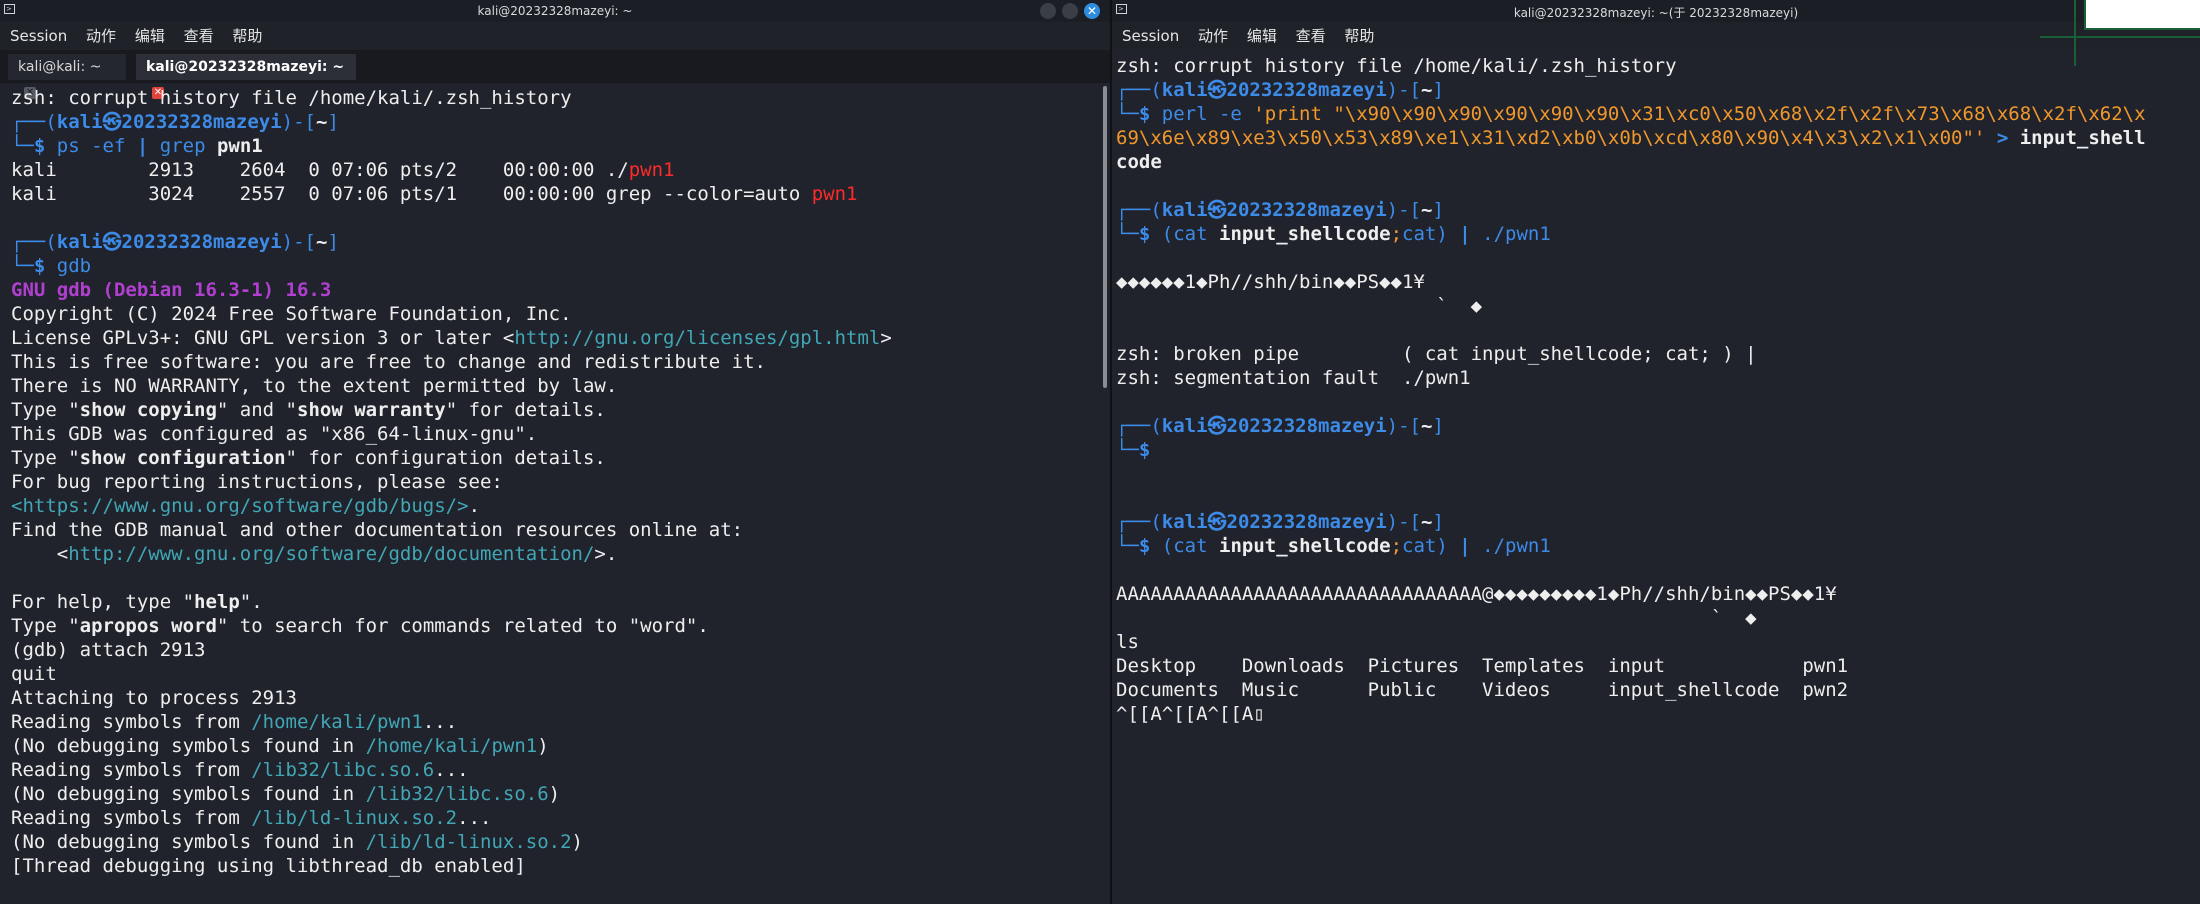 The width and height of the screenshot is (2200, 904). Describe the element at coordinates (451, 674) in the screenshot. I see `terminal-line: quit` at that location.